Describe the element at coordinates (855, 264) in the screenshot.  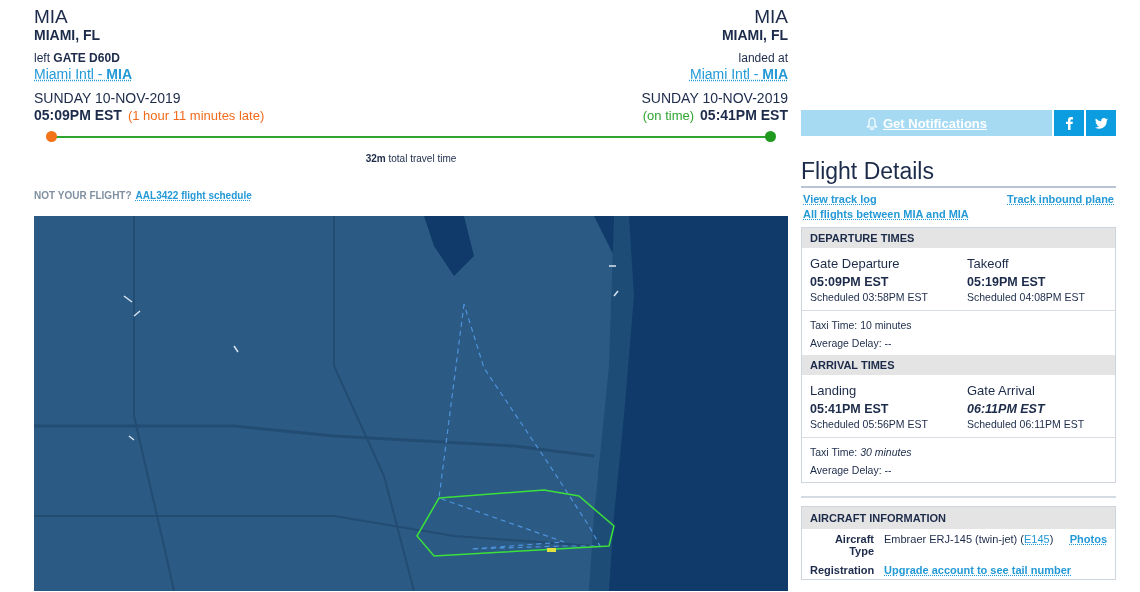
I see `time-label: Gate Departure` at that location.